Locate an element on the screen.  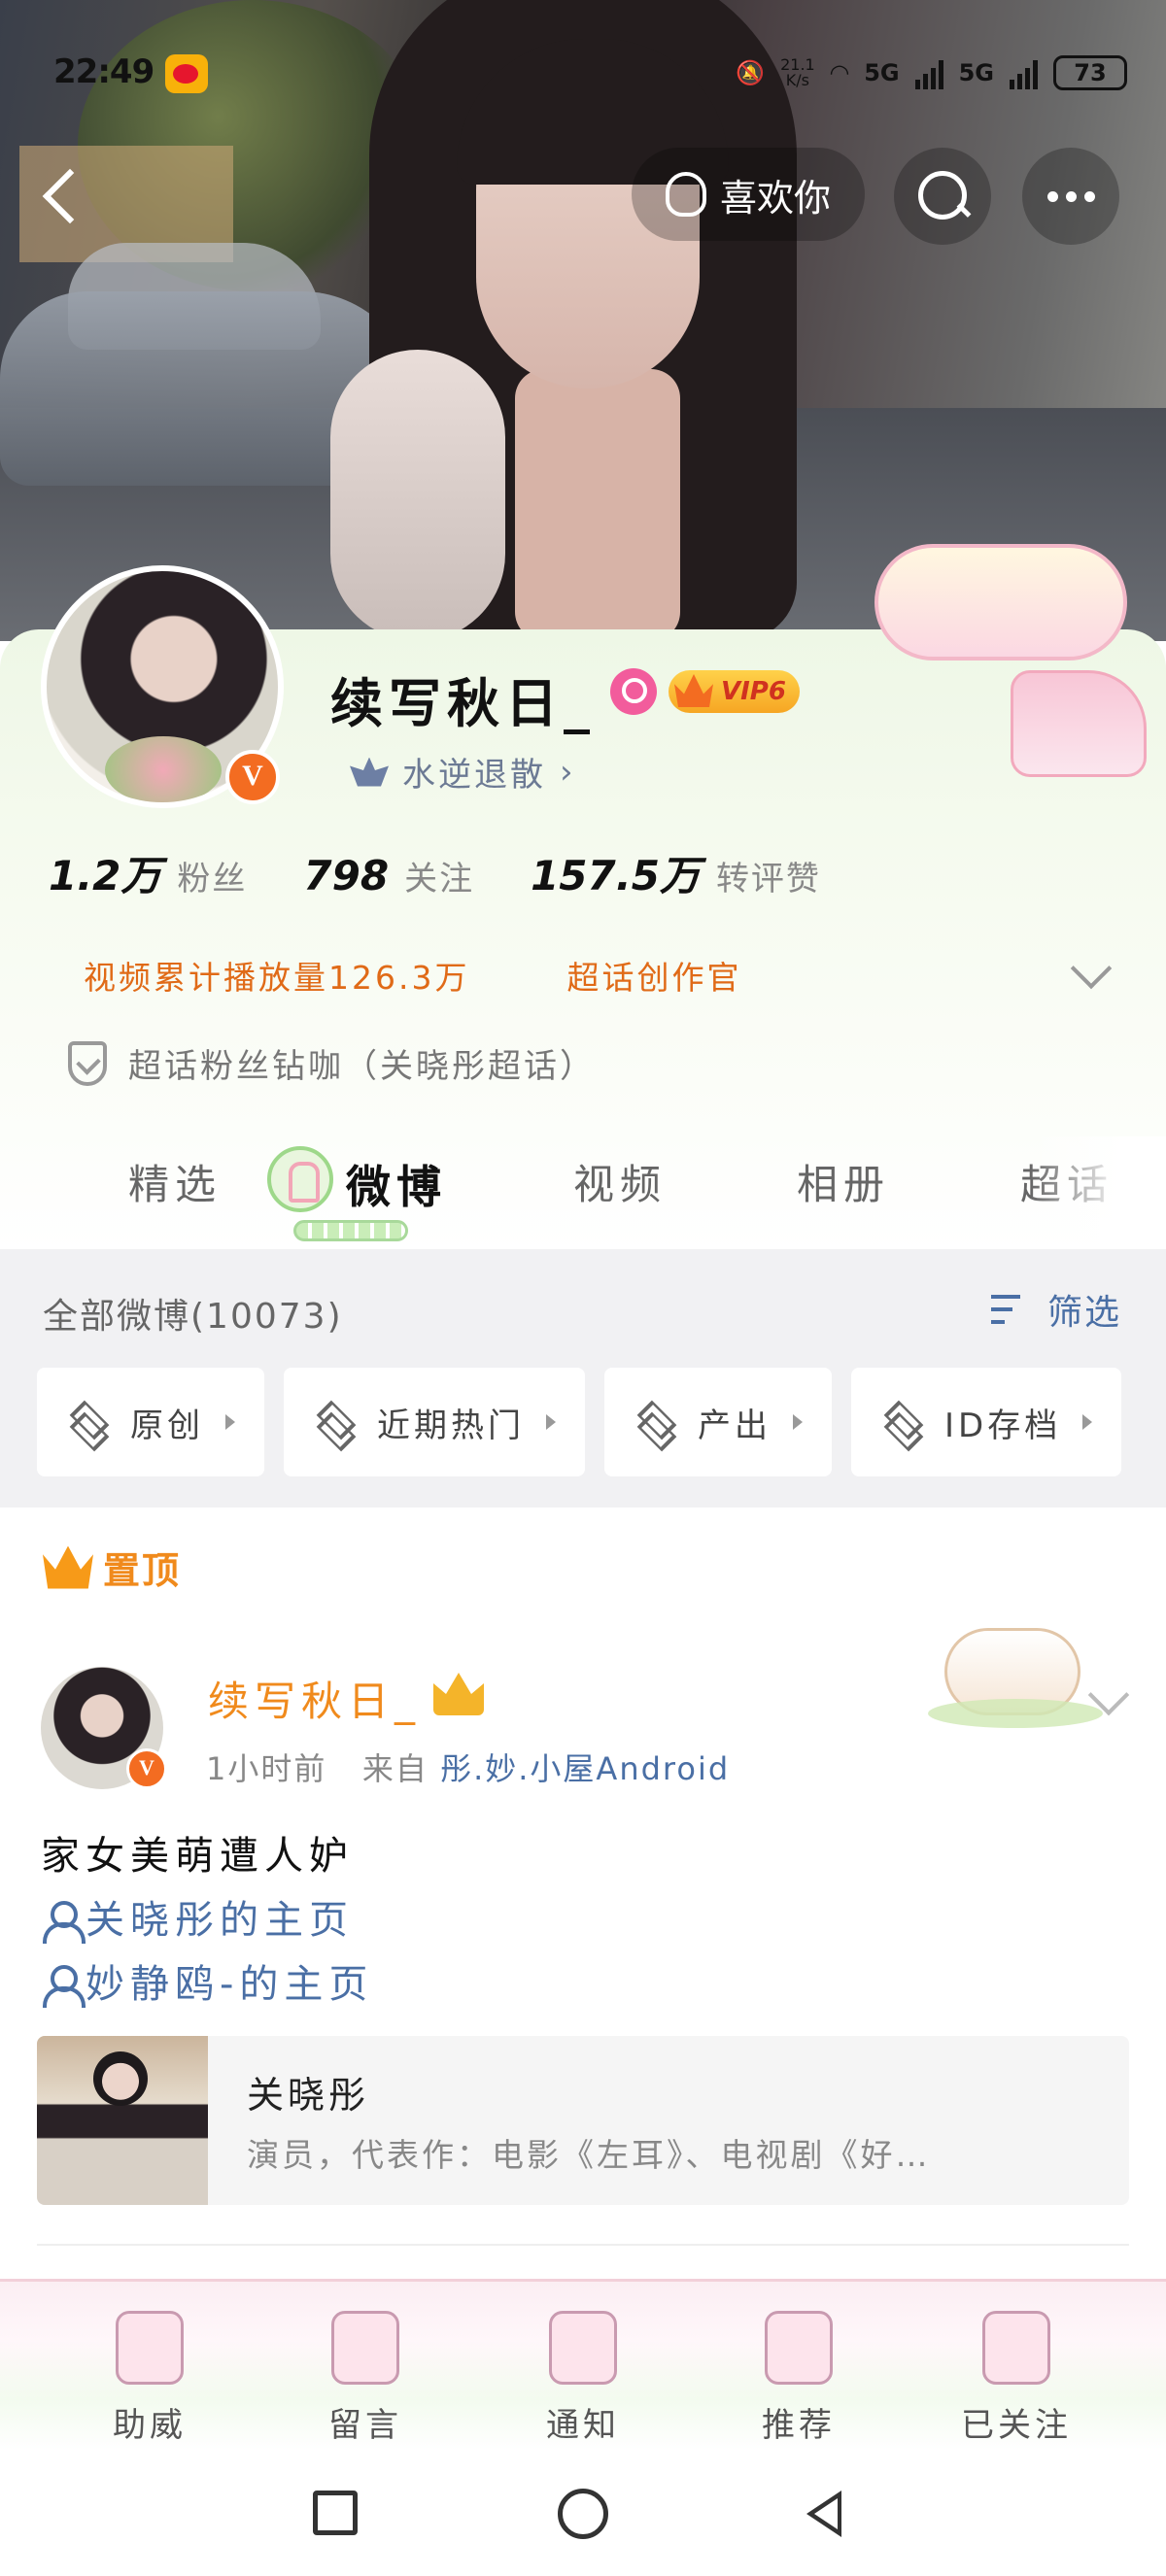
stat-followers: 1.2万 粉丝 is located at coordinates (148, 872).